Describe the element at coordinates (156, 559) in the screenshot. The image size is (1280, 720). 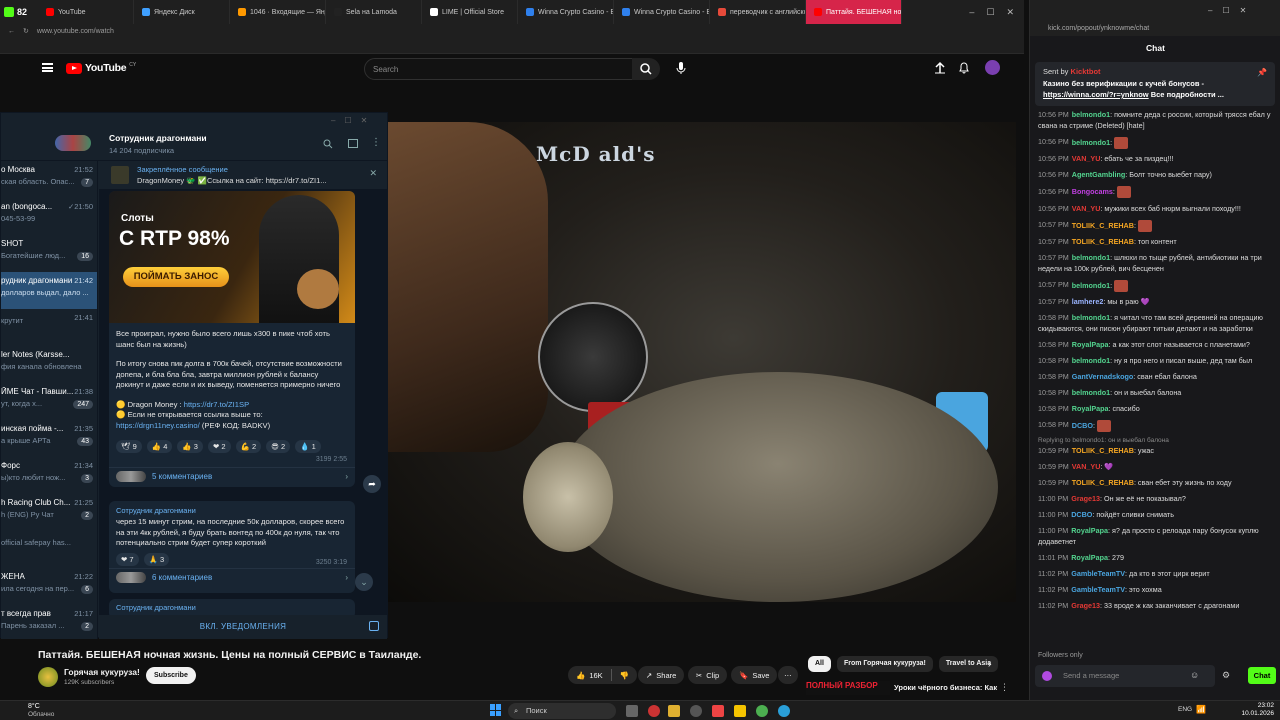
I see `reaction-chip: 🙏 3` at that location.